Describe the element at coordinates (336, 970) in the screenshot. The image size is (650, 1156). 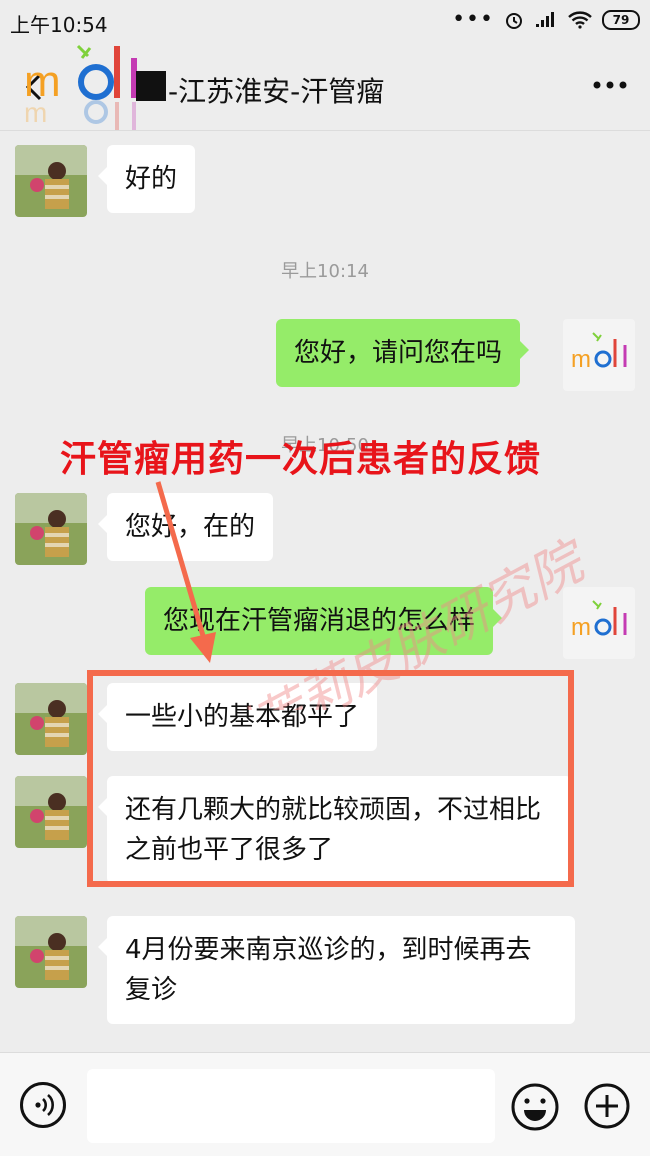
I see `message-bubble: 4月份要来南京巡诊的，到时候再去复诊` at that location.